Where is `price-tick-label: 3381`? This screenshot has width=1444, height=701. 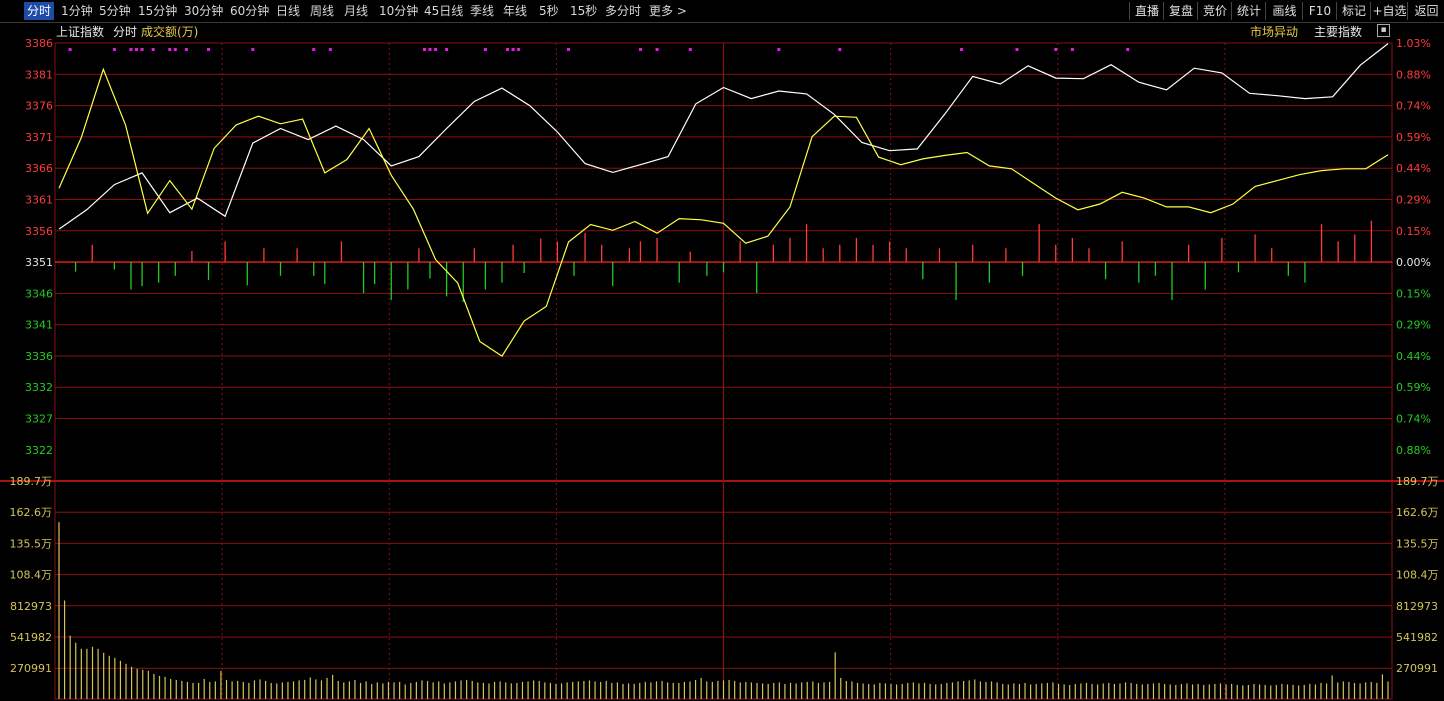 price-tick-label: 3381 is located at coordinates (39, 74).